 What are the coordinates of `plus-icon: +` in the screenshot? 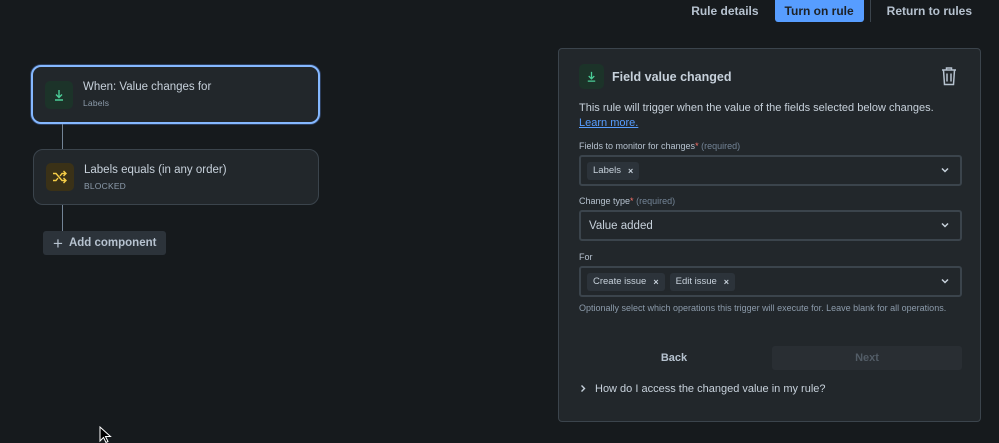 It's located at (58, 243).